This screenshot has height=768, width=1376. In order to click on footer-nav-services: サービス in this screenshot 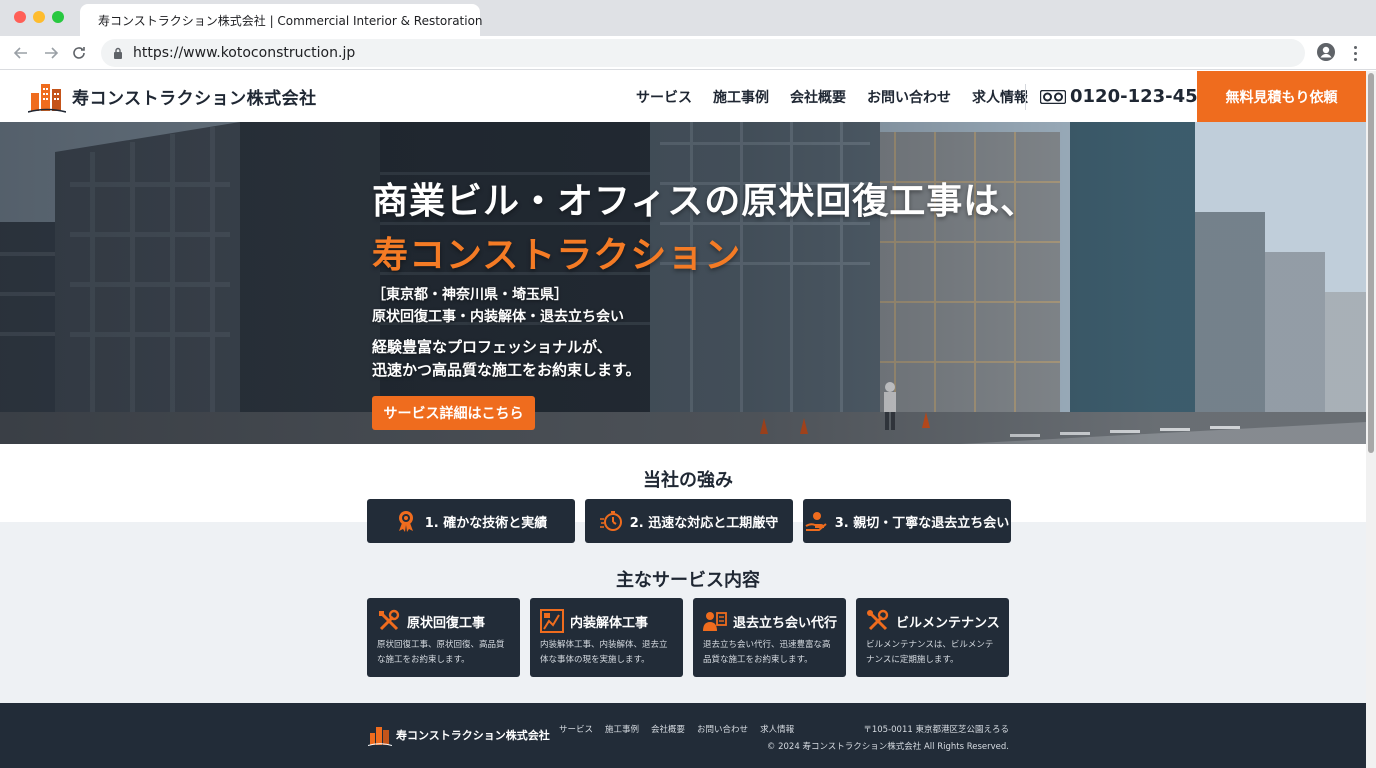, I will do `click(576, 729)`.